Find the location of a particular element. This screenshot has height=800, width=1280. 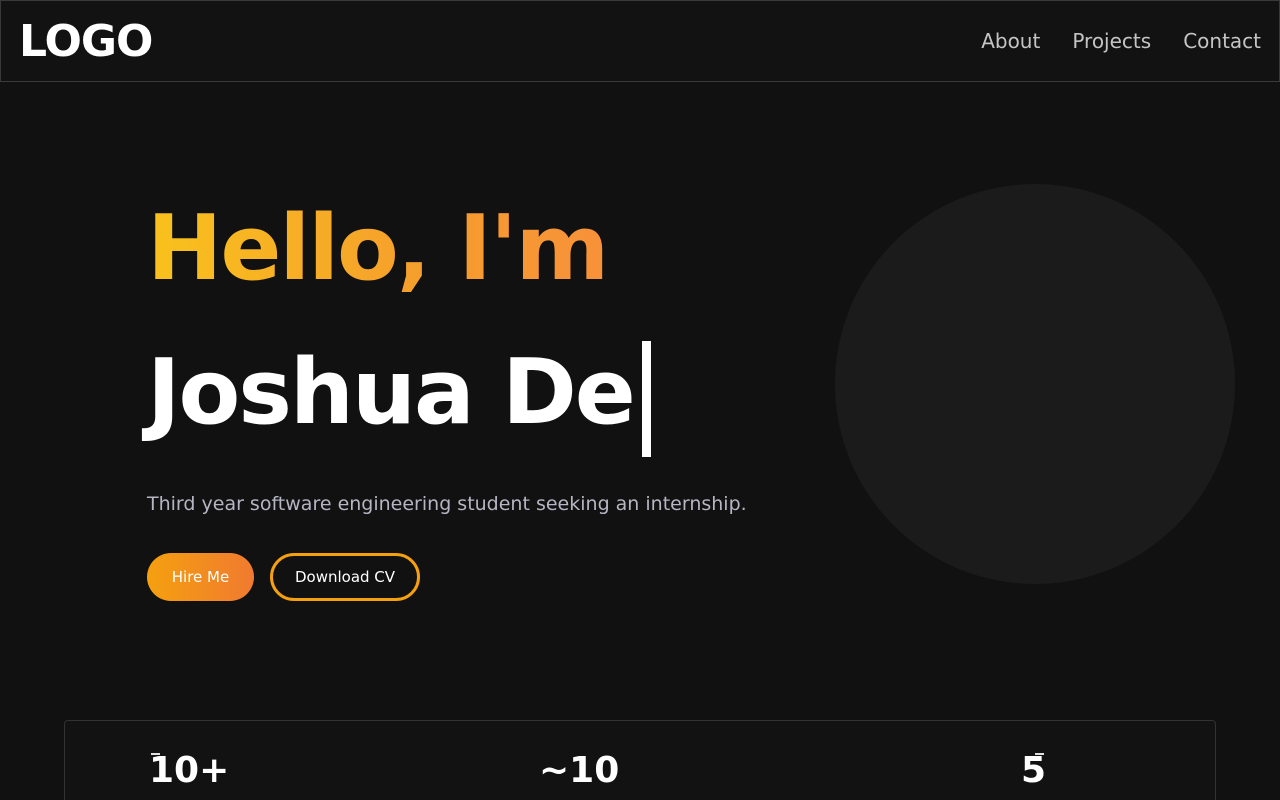

stat-item: 10+ is located at coordinates (189, 771).